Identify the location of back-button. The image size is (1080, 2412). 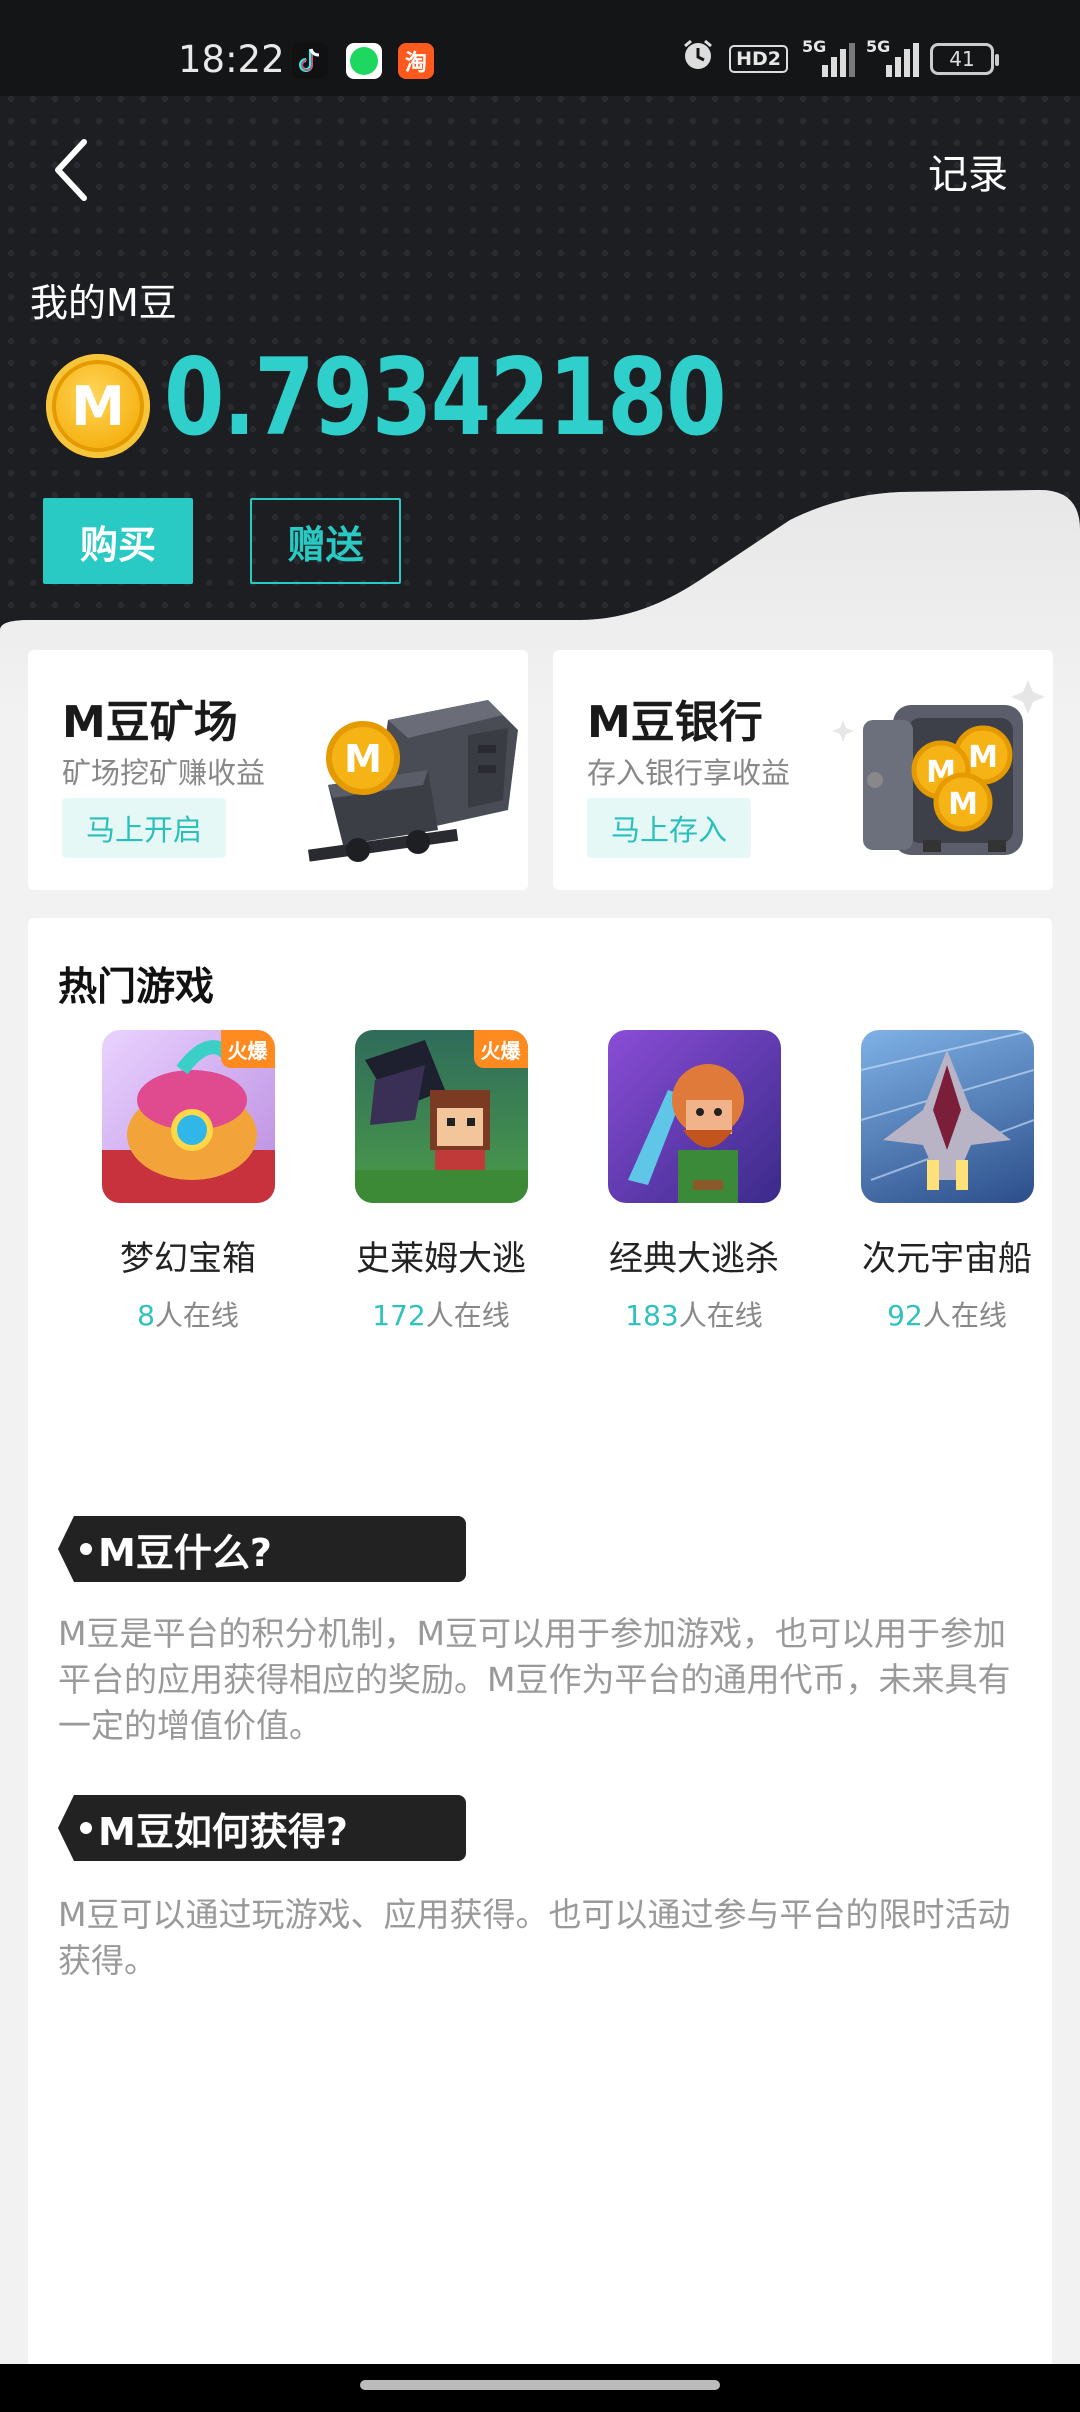
(70, 170).